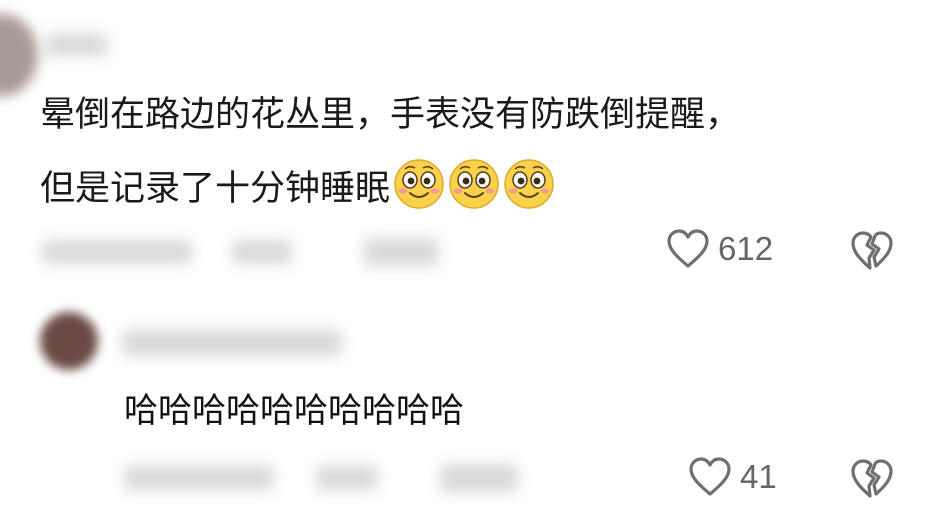 The width and height of the screenshot is (946, 532). What do you see at coordinates (746, 248) in the screenshot?
I see `like-count: 612` at bounding box center [746, 248].